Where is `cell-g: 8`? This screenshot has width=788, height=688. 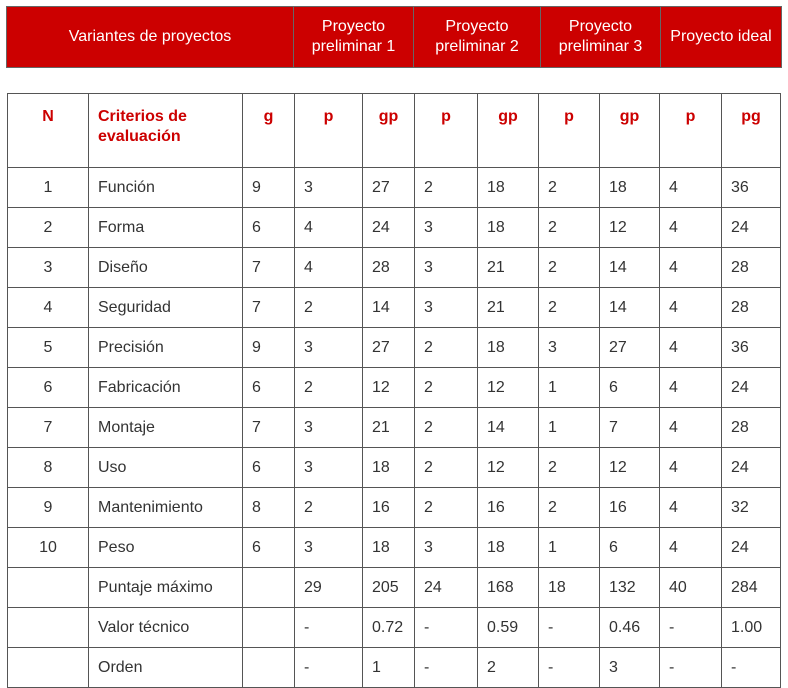 cell-g: 8 is located at coordinates (268, 507).